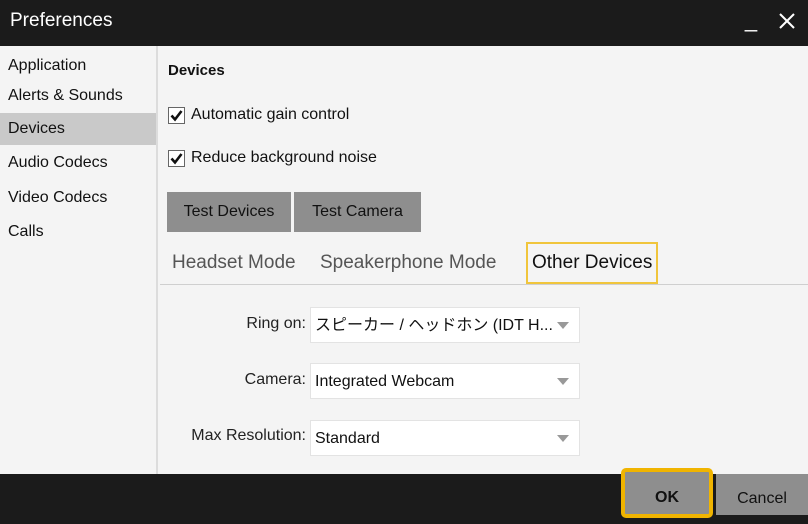  I want to click on close-button, so click(787, 20).